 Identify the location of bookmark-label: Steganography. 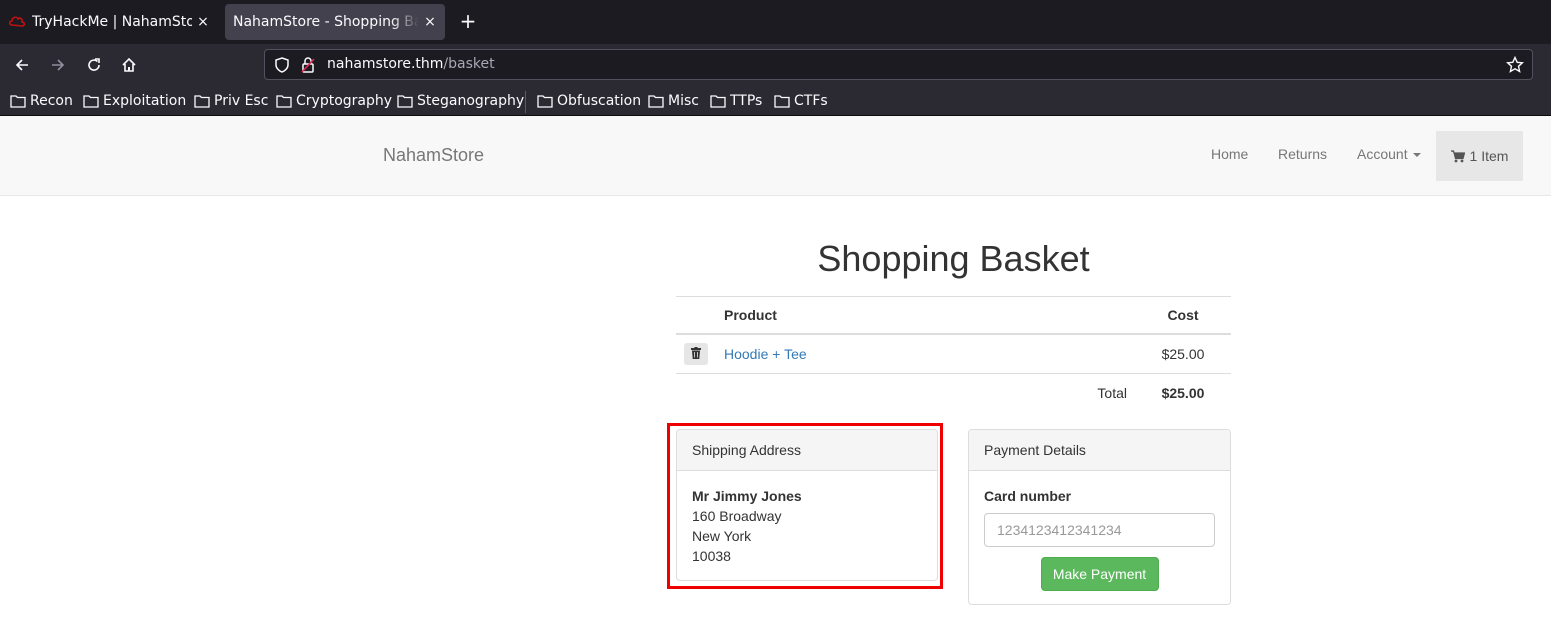
(471, 101).